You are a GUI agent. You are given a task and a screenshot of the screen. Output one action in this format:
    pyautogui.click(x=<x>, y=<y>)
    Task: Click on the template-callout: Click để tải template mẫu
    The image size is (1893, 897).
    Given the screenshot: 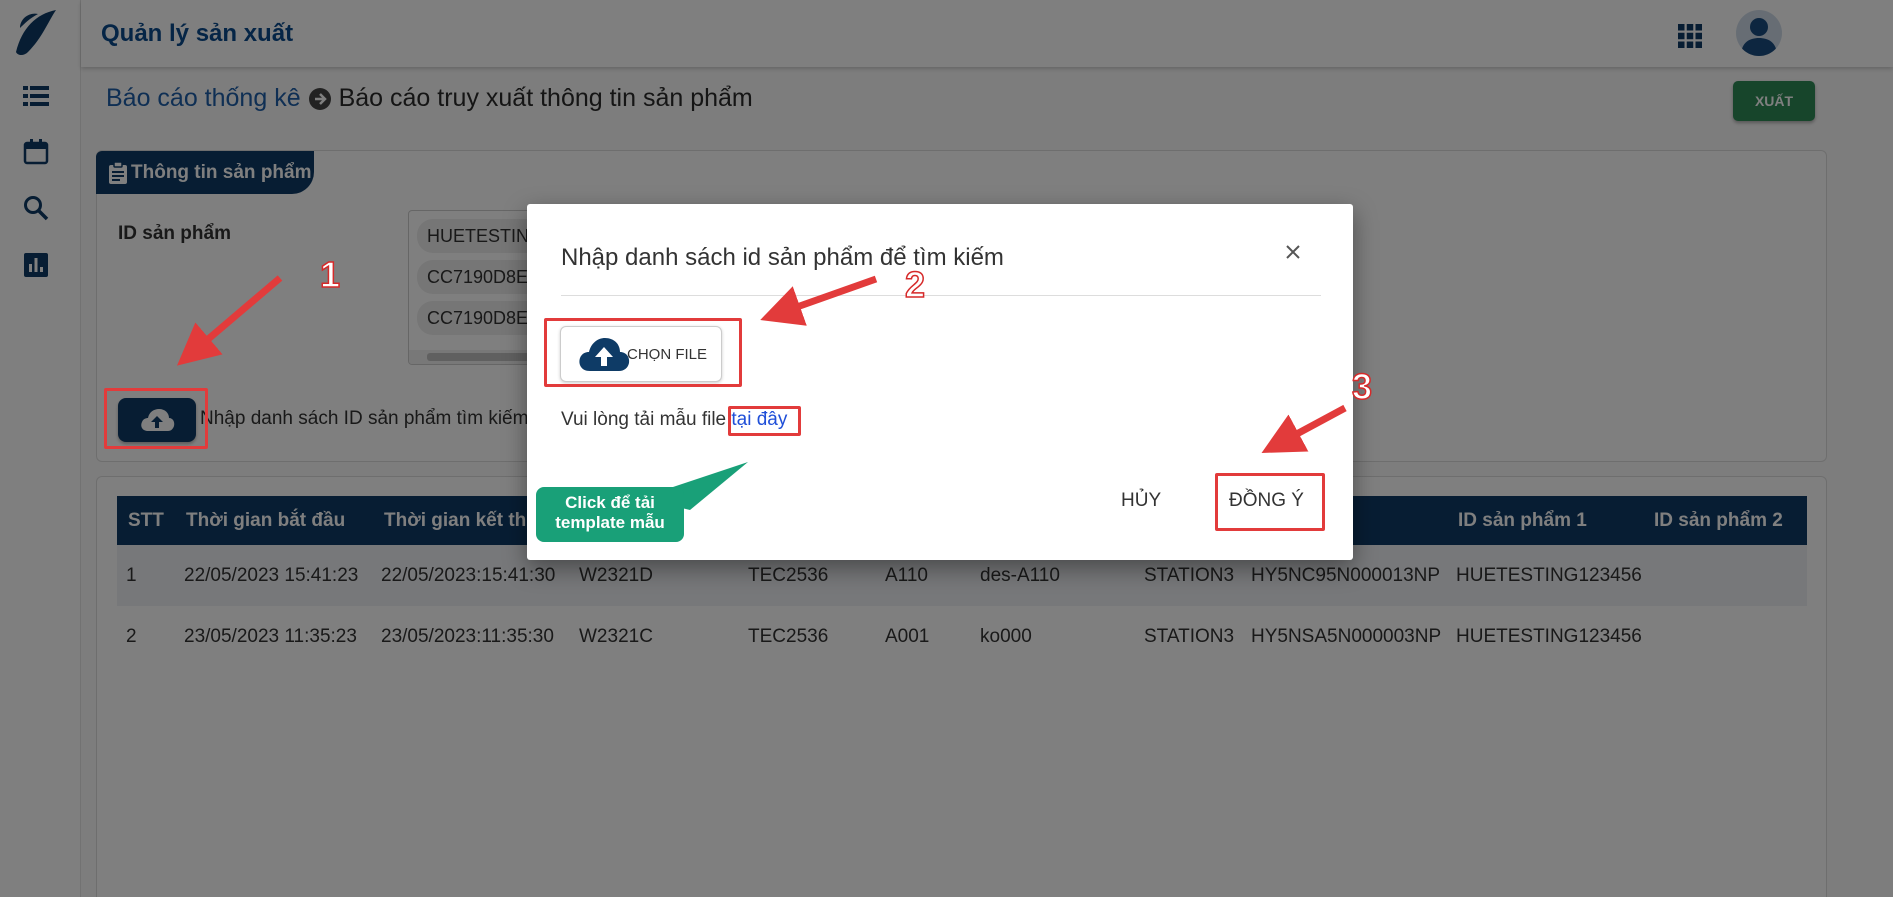 What is the action you would take?
    pyautogui.click(x=610, y=514)
    